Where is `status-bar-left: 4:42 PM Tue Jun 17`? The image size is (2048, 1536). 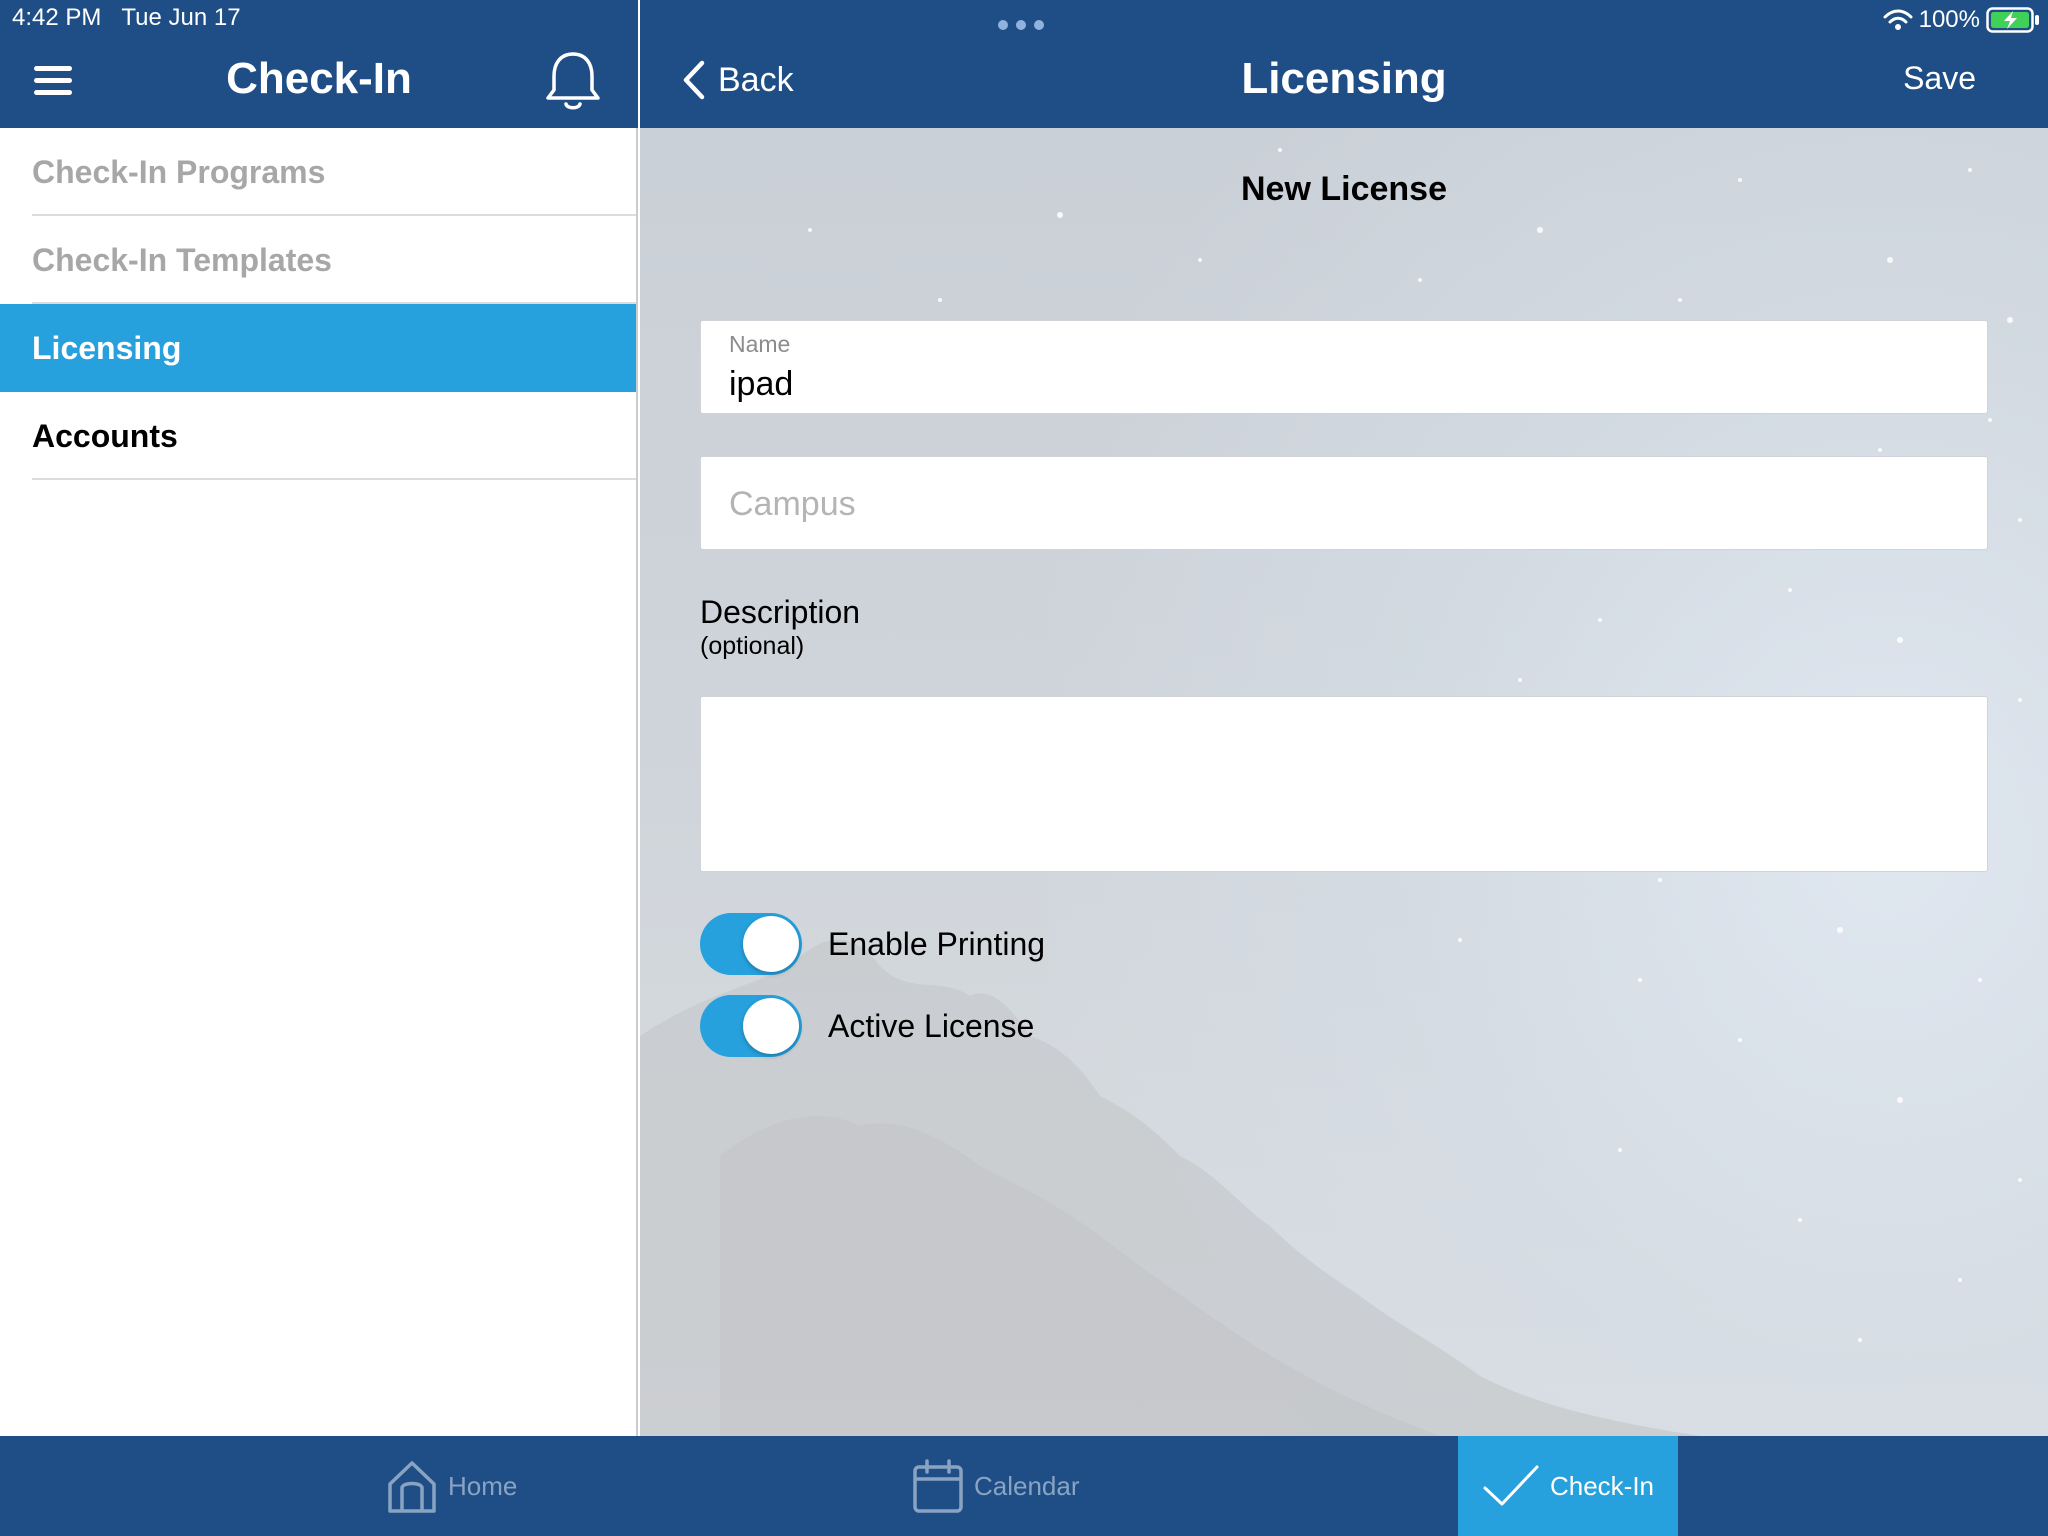
status-bar-left: 4:42 PM Tue Jun 17 is located at coordinates (126, 18).